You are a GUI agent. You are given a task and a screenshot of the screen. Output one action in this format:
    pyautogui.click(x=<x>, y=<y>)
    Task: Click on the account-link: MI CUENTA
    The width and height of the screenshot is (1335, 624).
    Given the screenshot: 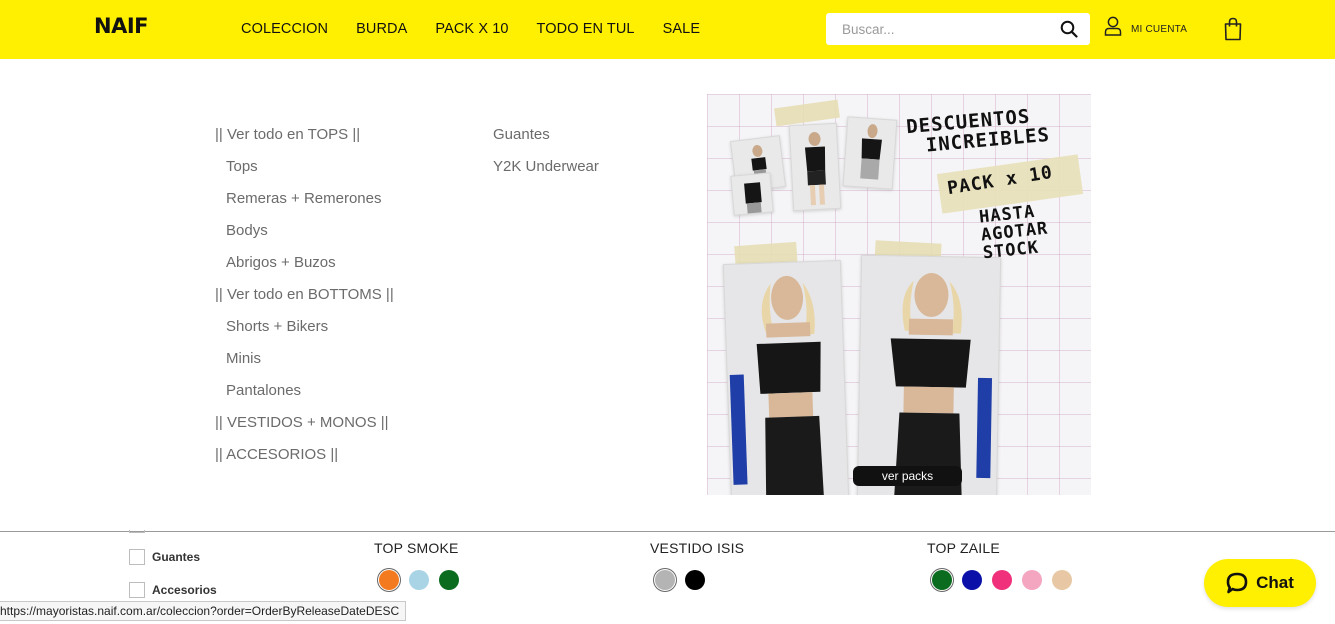 What is the action you would take?
    pyautogui.click(x=1145, y=26)
    